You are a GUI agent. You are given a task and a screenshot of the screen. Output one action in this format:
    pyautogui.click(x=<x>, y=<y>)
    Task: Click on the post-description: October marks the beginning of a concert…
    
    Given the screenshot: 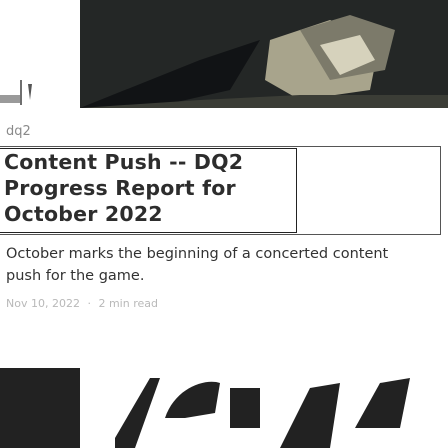 What is the action you would take?
    pyautogui.click(x=197, y=265)
    